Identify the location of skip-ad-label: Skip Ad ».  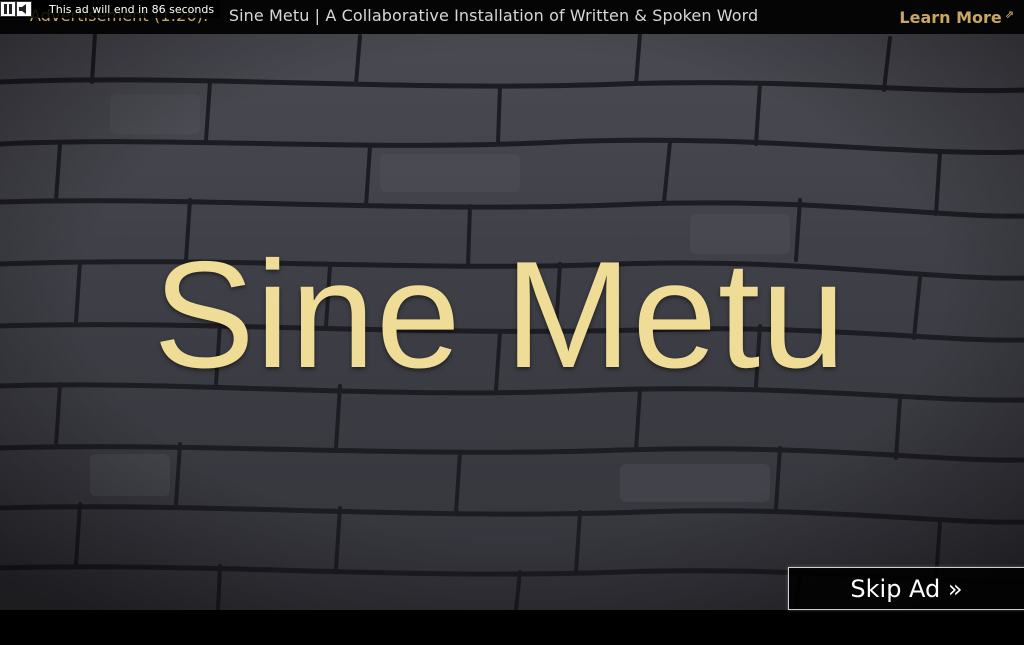
(906, 588).